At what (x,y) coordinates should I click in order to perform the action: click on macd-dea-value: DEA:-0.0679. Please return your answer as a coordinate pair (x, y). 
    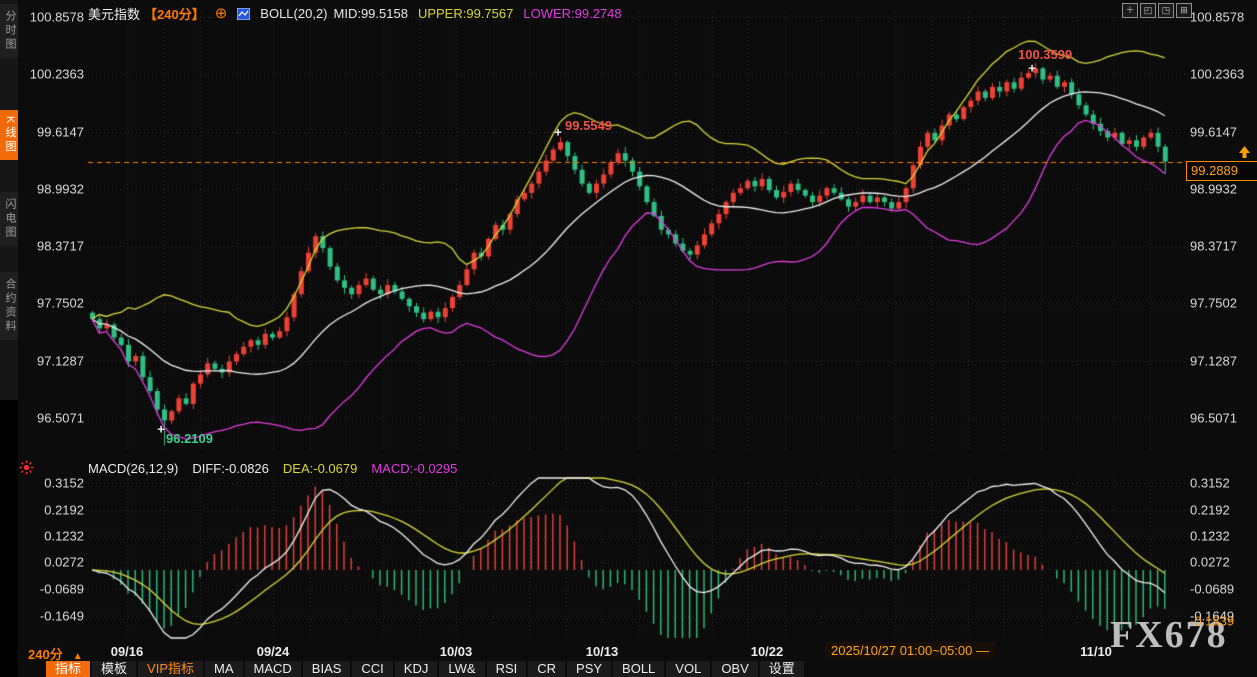
    Looking at the image, I should click on (320, 468).